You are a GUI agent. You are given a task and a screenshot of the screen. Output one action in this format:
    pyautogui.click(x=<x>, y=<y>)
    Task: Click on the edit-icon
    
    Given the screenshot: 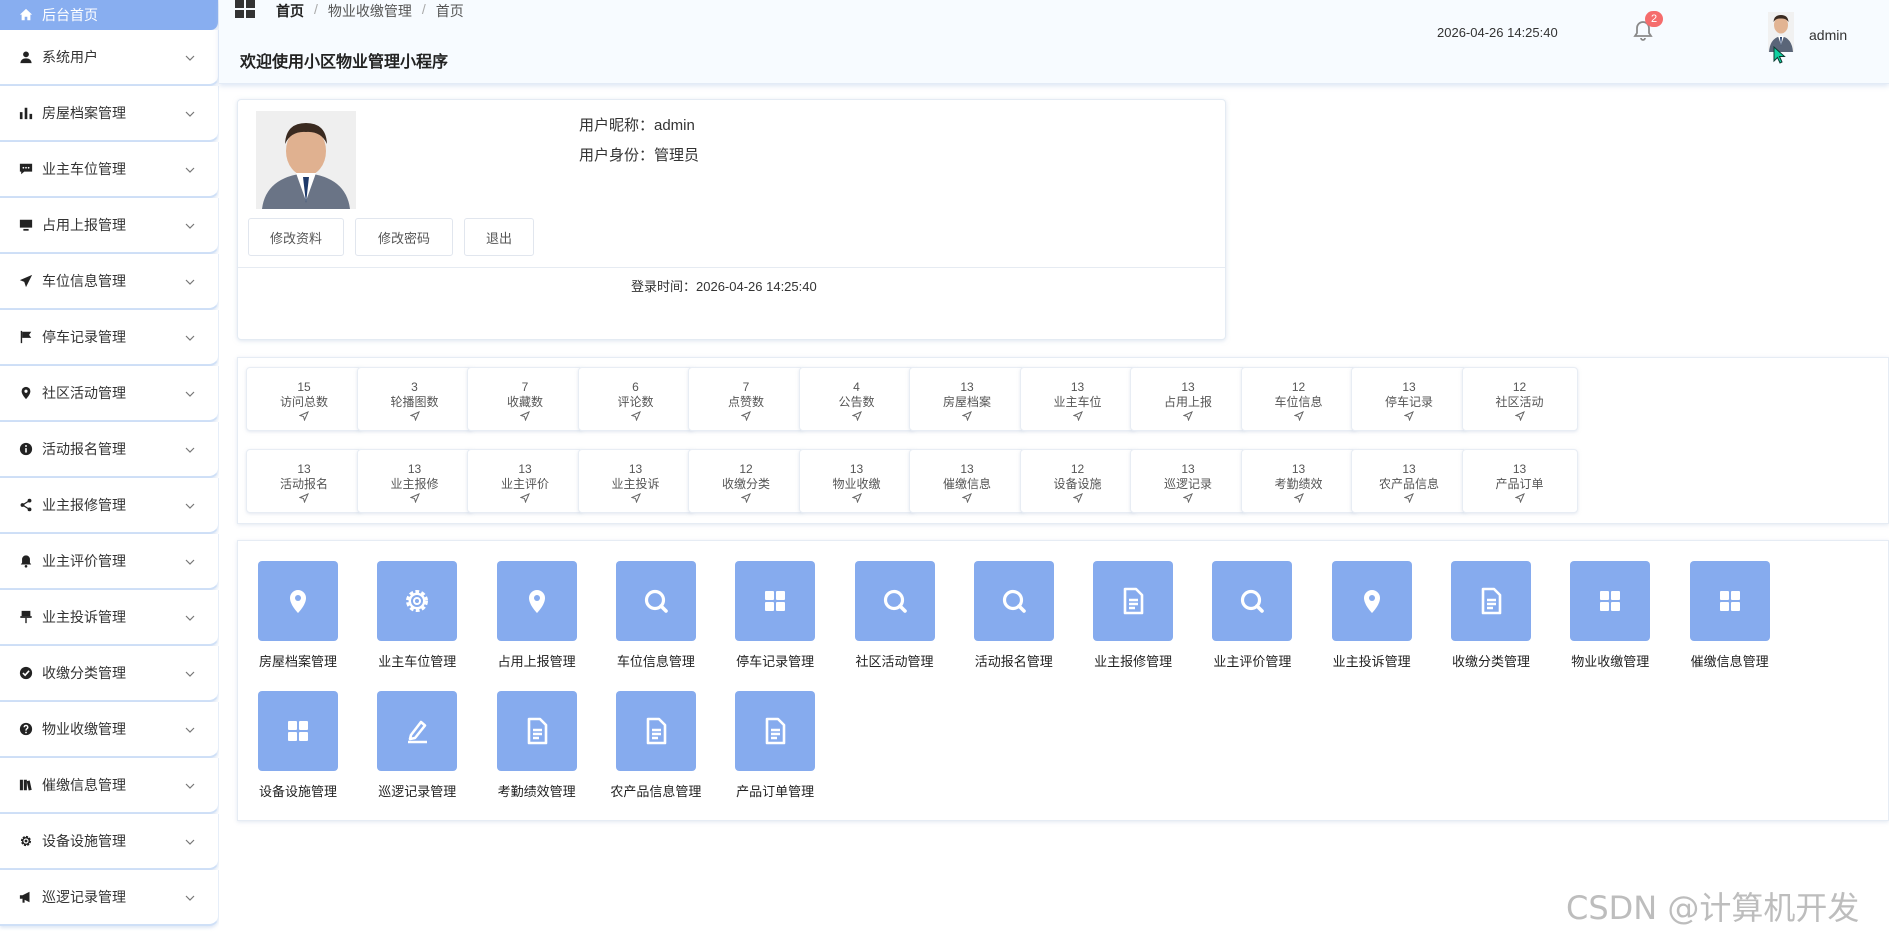 What is the action you would take?
    pyautogui.click(x=417, y=731)
    